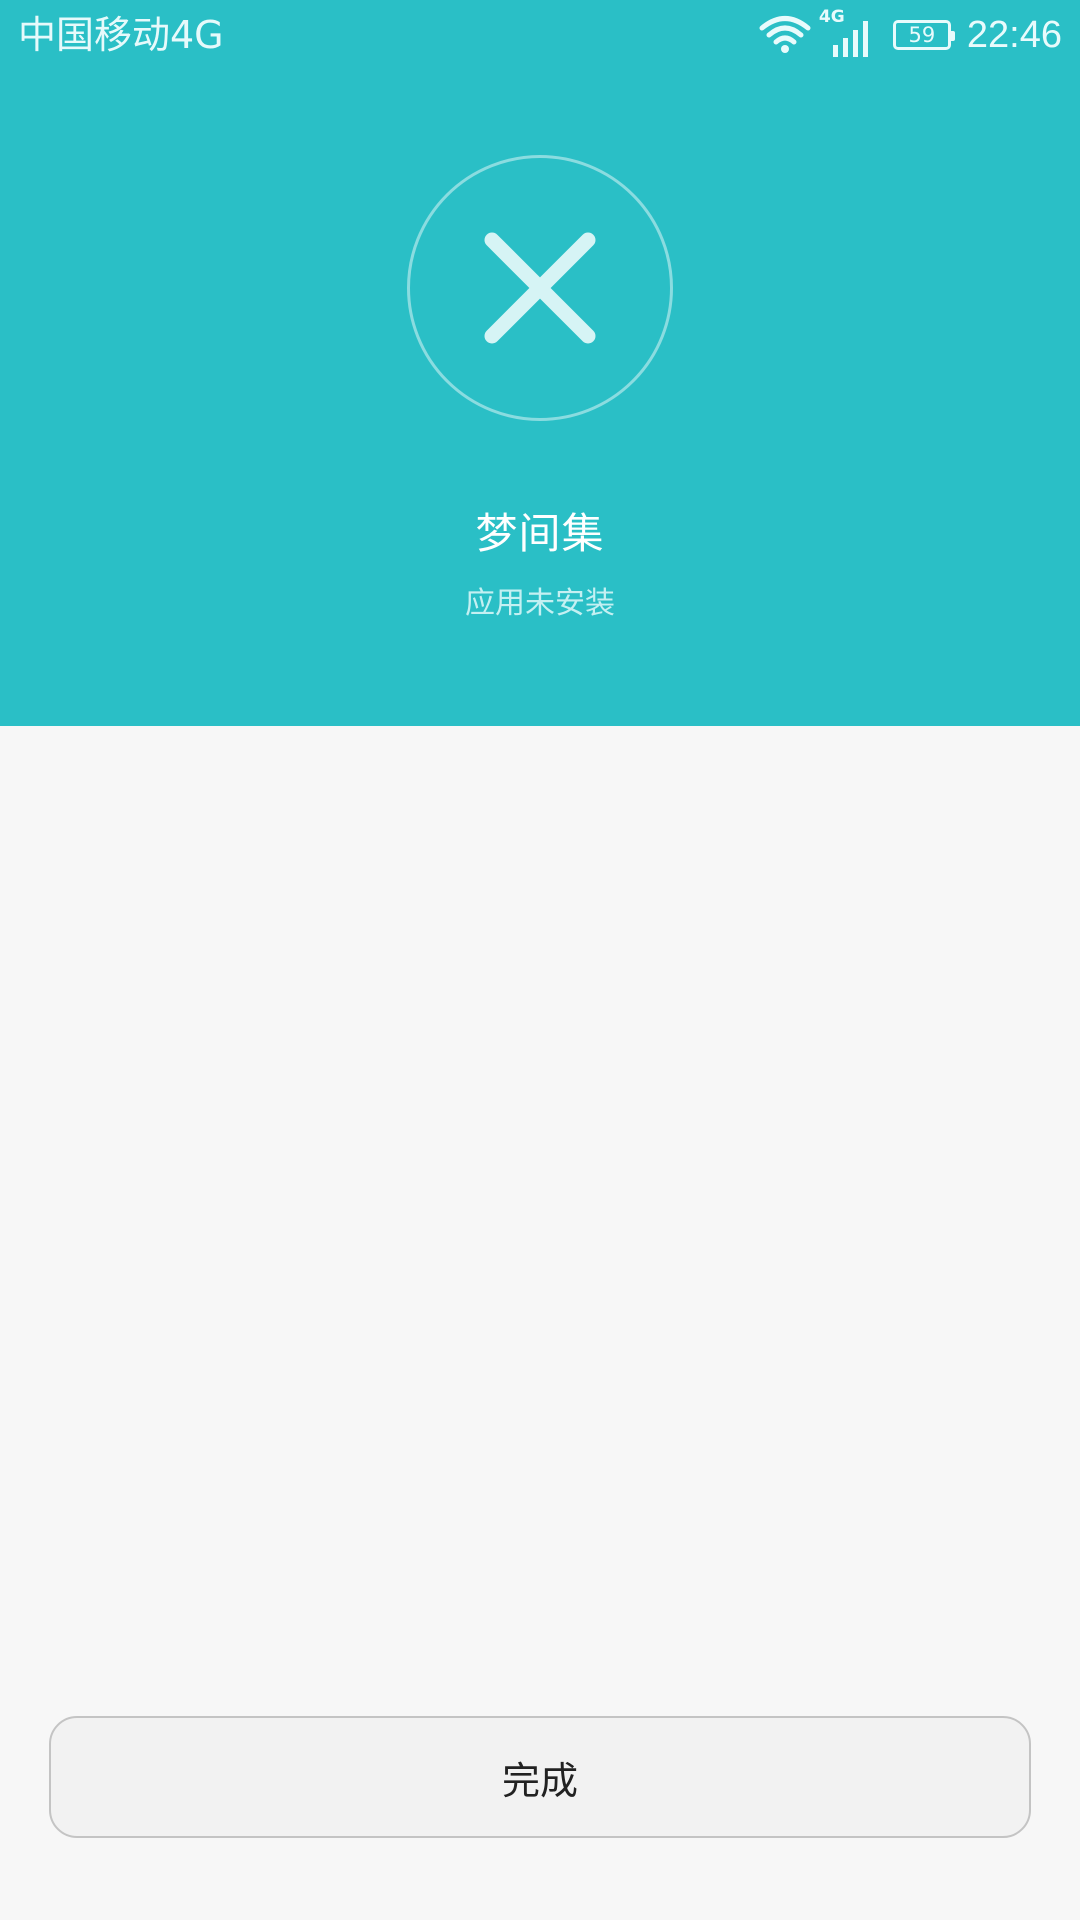  Describe the element at coordinates (540, 35) in the screenshot. I see `status-bar: 中国移动4G 4G 59 22:46` at that location.